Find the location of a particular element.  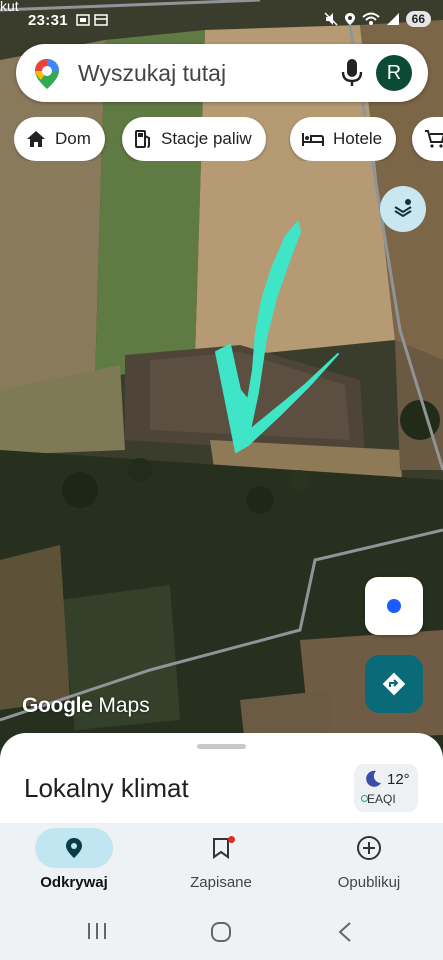

gas-station-icon is located at coordinates (142, 139).